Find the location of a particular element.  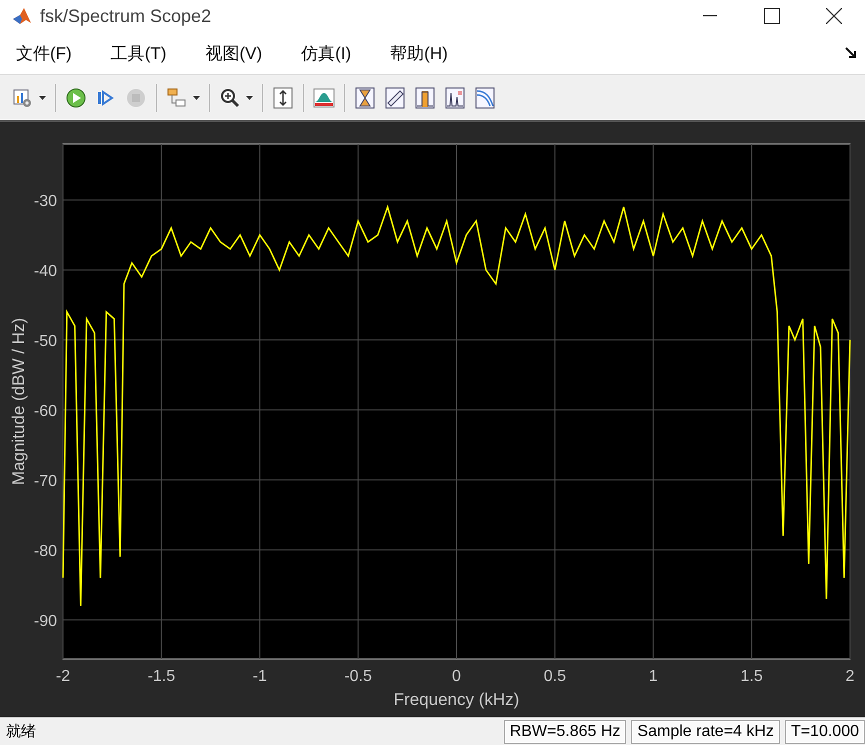

tick-label: -60 is located at coordinates (45, 411).